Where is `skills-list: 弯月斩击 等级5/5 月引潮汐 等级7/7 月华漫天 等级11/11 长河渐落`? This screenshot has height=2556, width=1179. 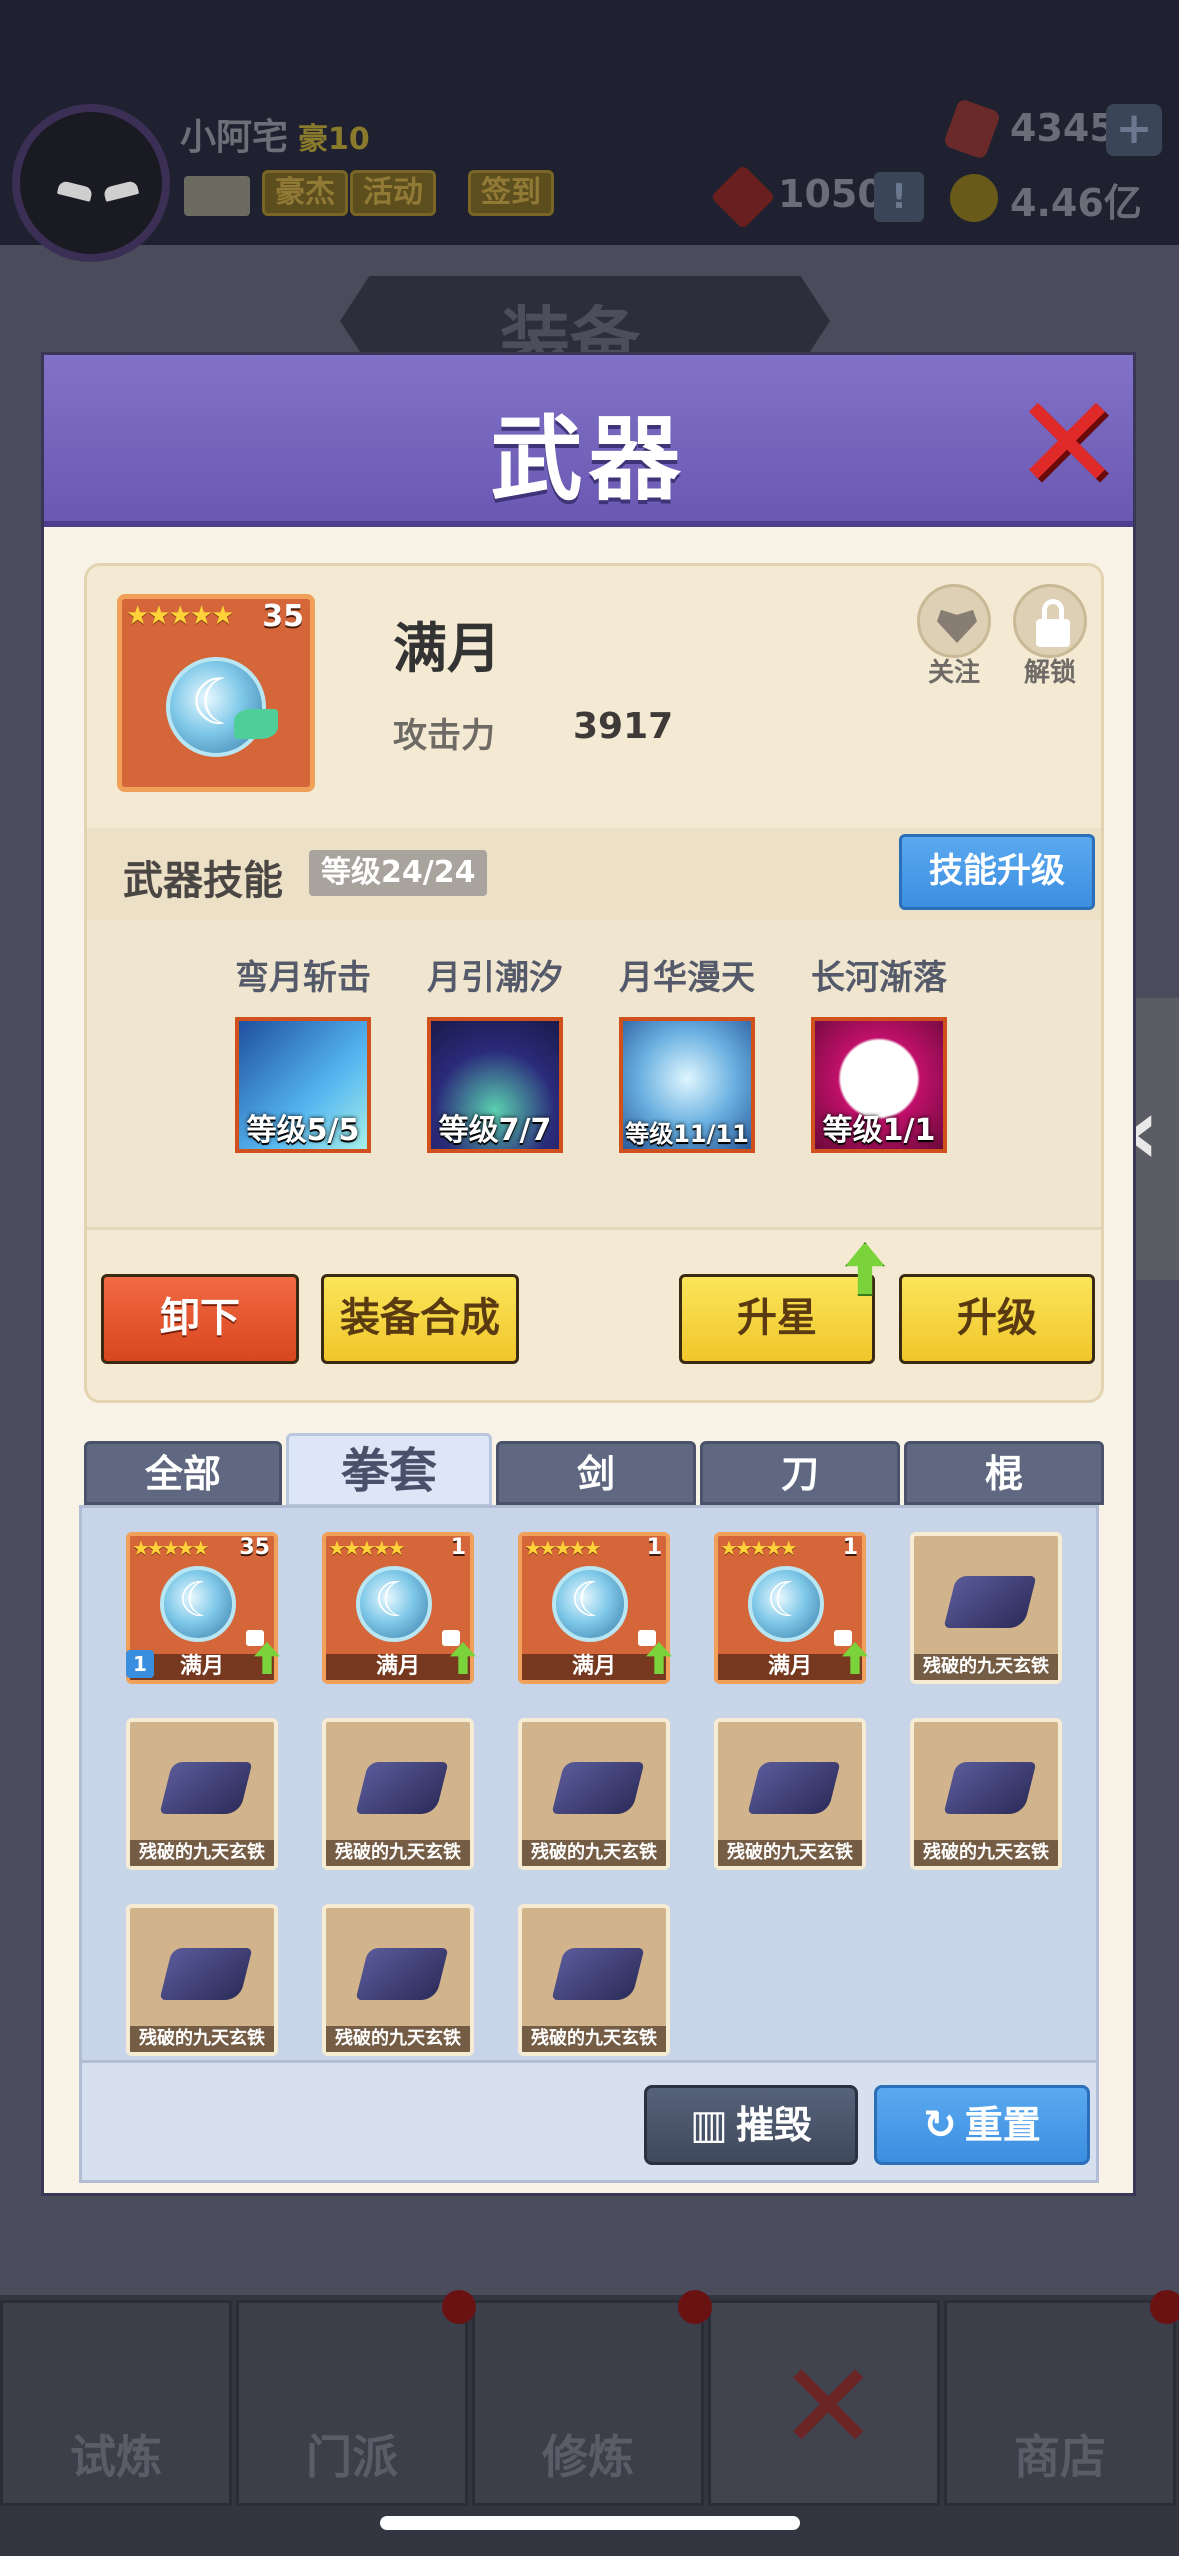 skills-list: 弯月斩击 等级5/5 月引潮汐 等级7/7 月华漫天 等级11/11 长河渐落 is located at coordinates (594, 1075).